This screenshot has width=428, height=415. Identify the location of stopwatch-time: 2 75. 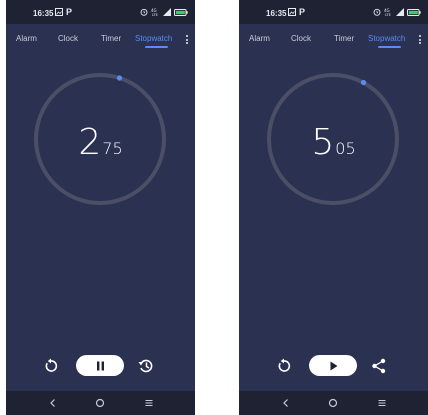
(100, 142).